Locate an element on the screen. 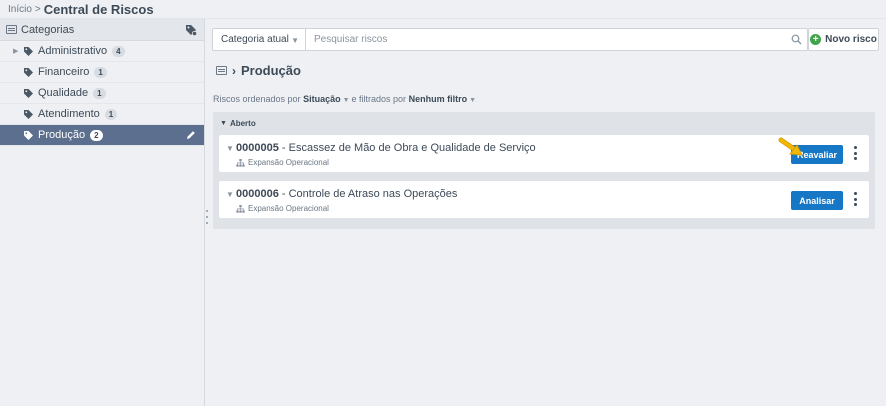 Image resolution: width=886 pixels, height=406 pixels. filter-dropdown: Nenhum filtro is located at coordinates (438, 99).